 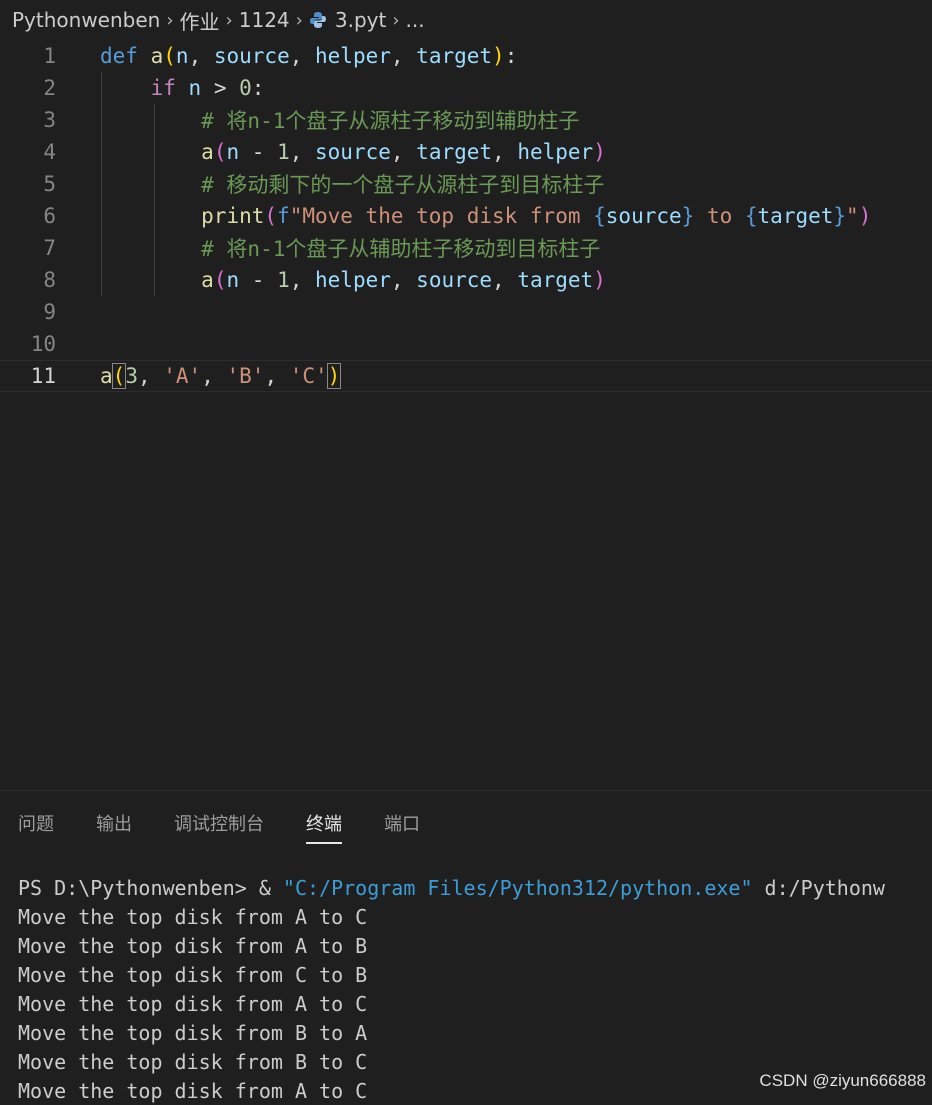 What do you see at coordinates (49, 280) in the screenshot?
I see `line-number: 8` at bounding box center [49, 280].